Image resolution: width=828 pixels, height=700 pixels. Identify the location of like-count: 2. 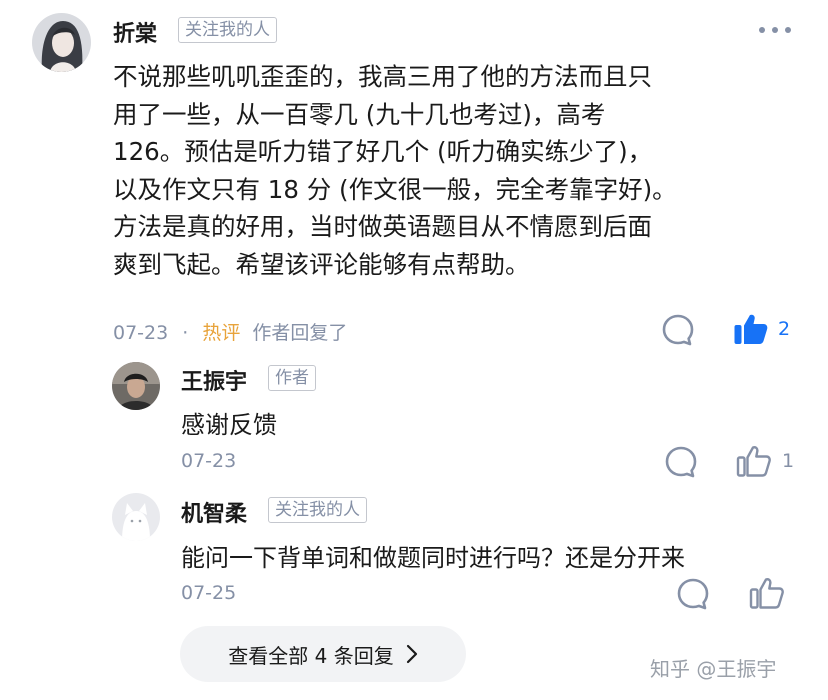
(784, 329).